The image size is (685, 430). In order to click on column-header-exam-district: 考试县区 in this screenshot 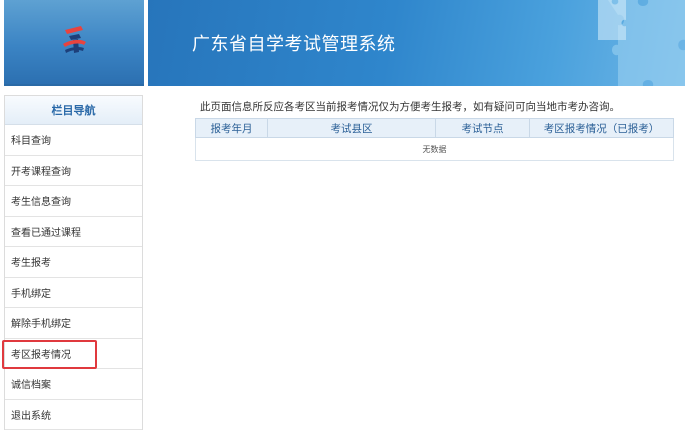, I will do `click(351, 128)`.